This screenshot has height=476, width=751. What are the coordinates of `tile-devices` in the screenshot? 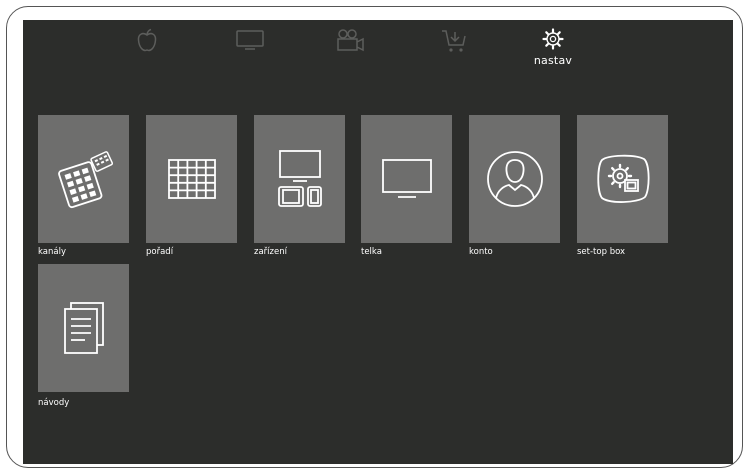 It's located at (299, 179).